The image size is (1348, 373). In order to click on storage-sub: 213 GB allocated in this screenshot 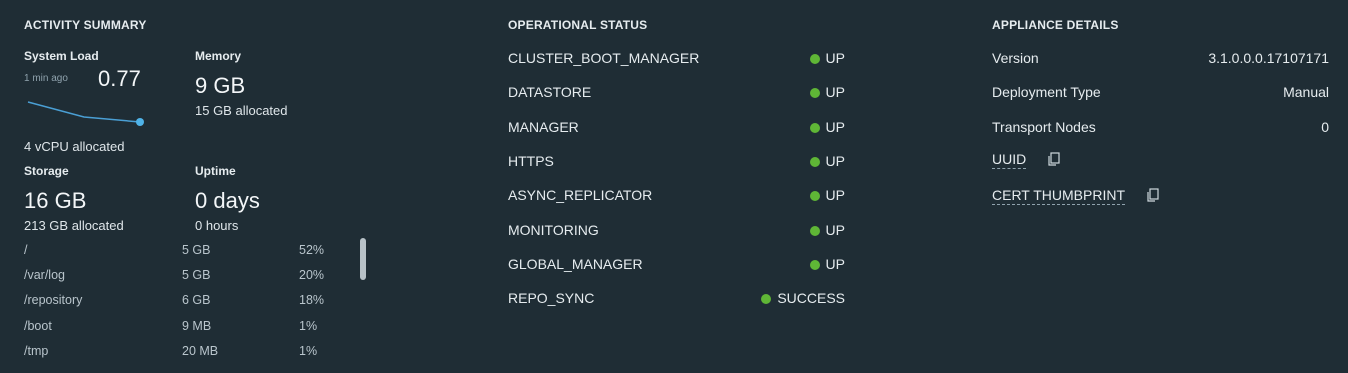, I will do `click(74, 225)`.